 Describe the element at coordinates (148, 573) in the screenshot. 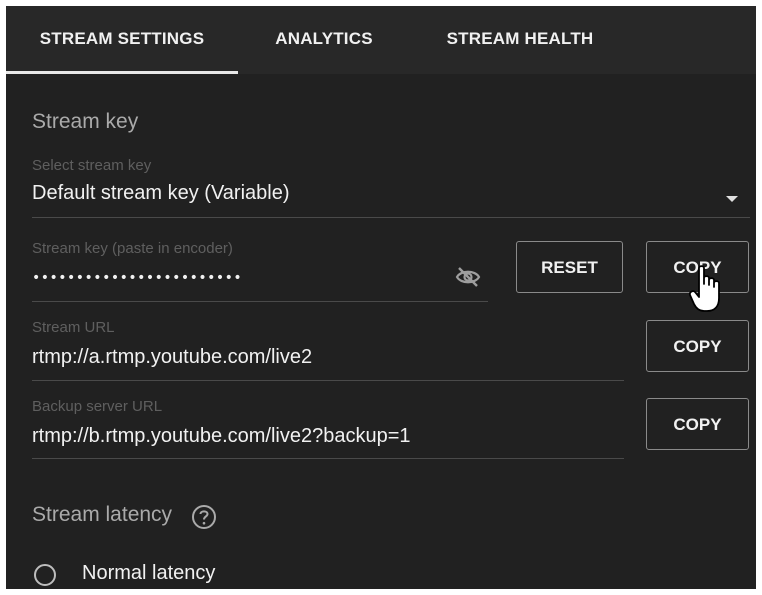

I see `normal-latency-label: Normal latency` at that location.